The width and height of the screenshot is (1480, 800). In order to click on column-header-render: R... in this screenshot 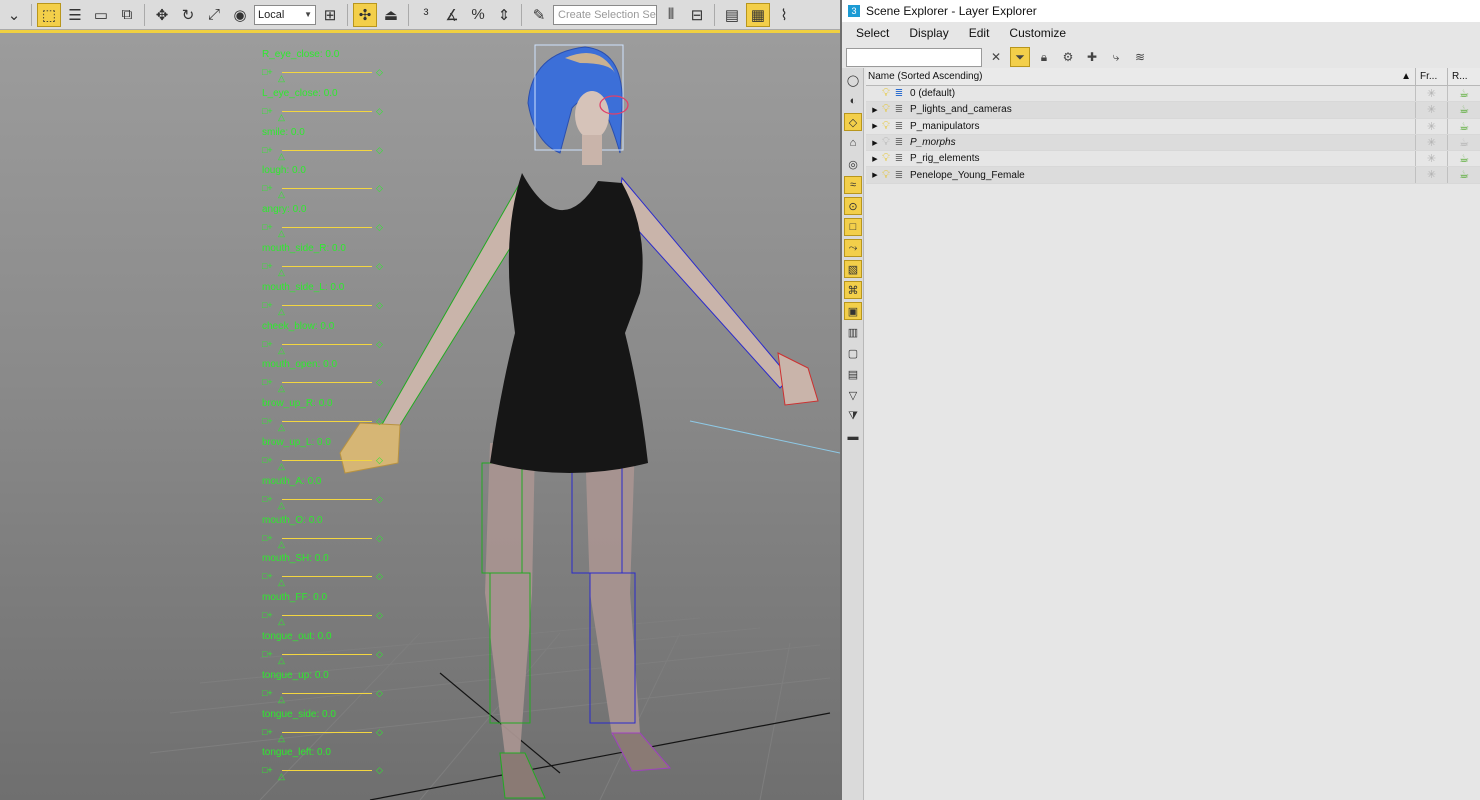, I will do `click(1464, 77)`.